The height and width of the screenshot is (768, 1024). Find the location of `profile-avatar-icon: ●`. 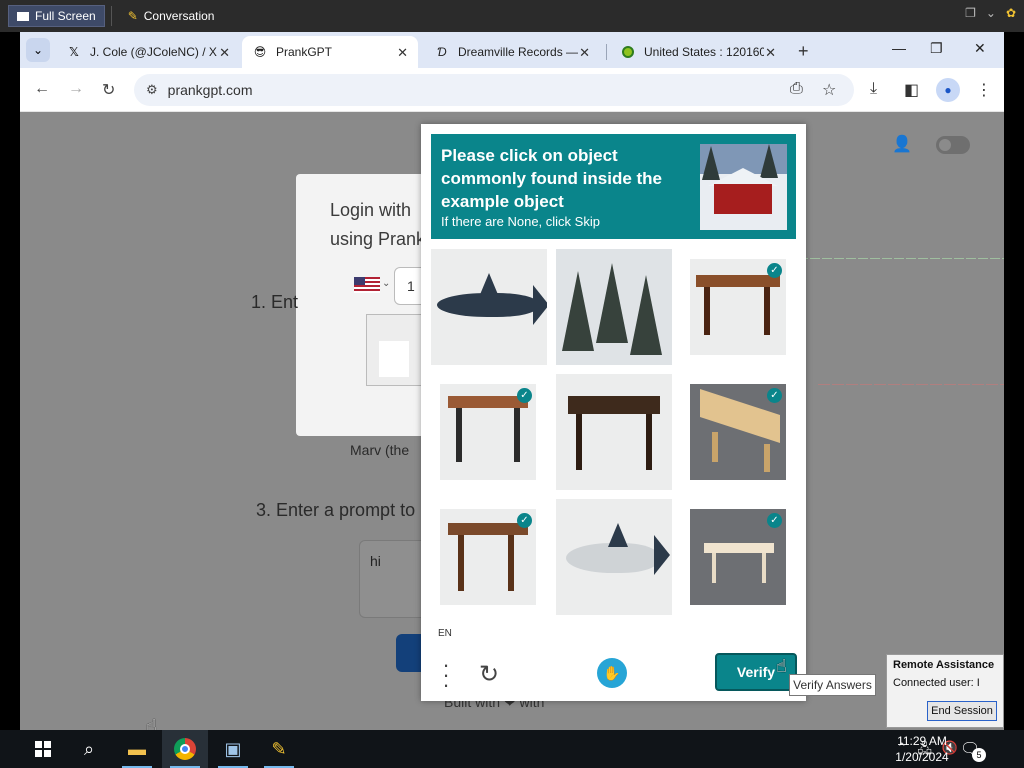

profile-avatar-icon: ● is located at coordinates (948, 90).